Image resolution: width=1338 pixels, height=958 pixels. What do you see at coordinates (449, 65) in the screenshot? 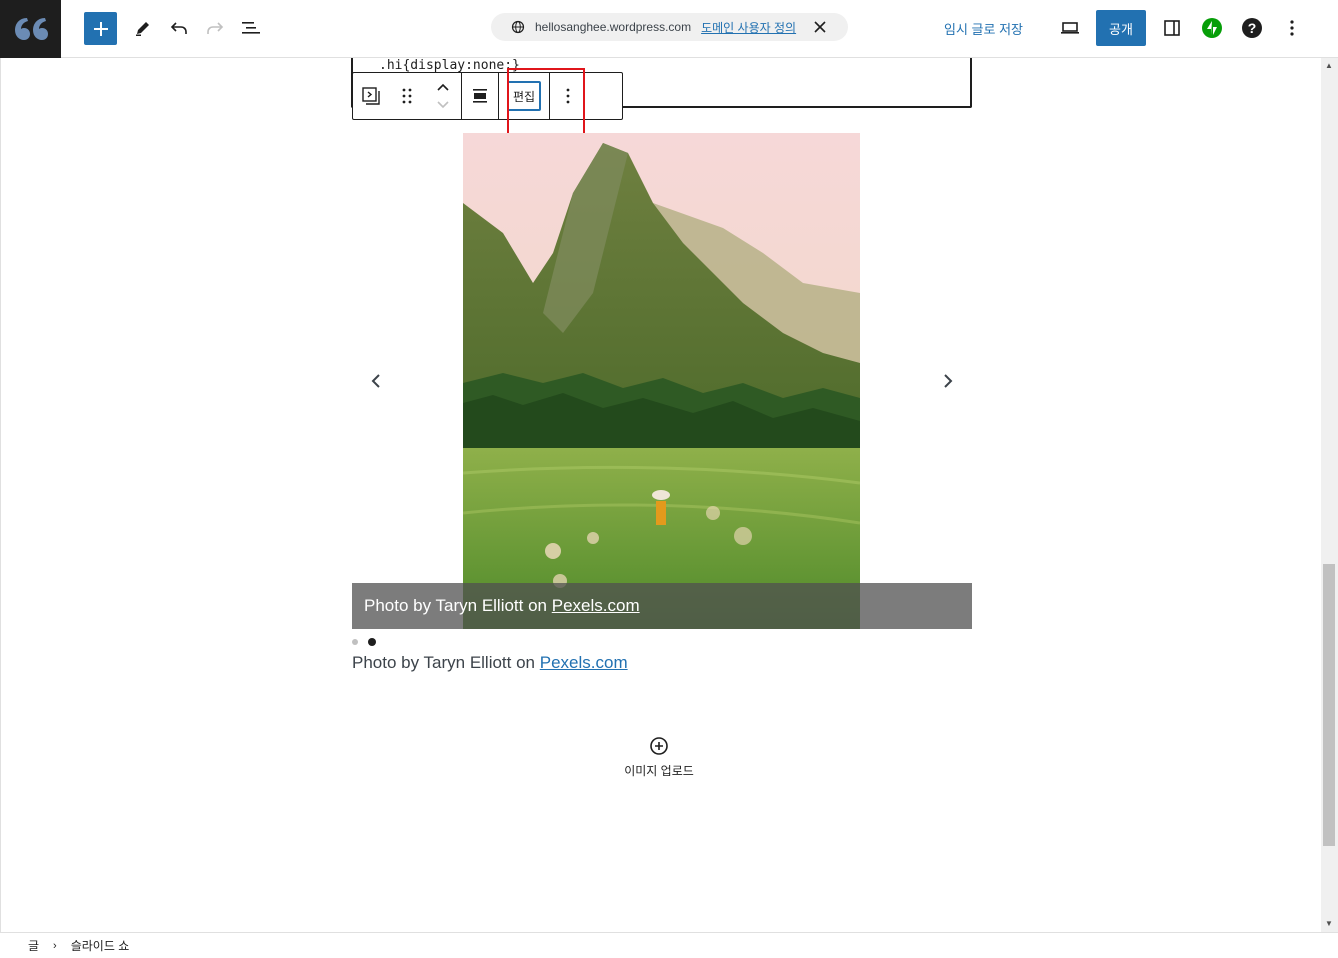
I see `code-line: .hi{display:none;}` at bounding box center [449, 65].